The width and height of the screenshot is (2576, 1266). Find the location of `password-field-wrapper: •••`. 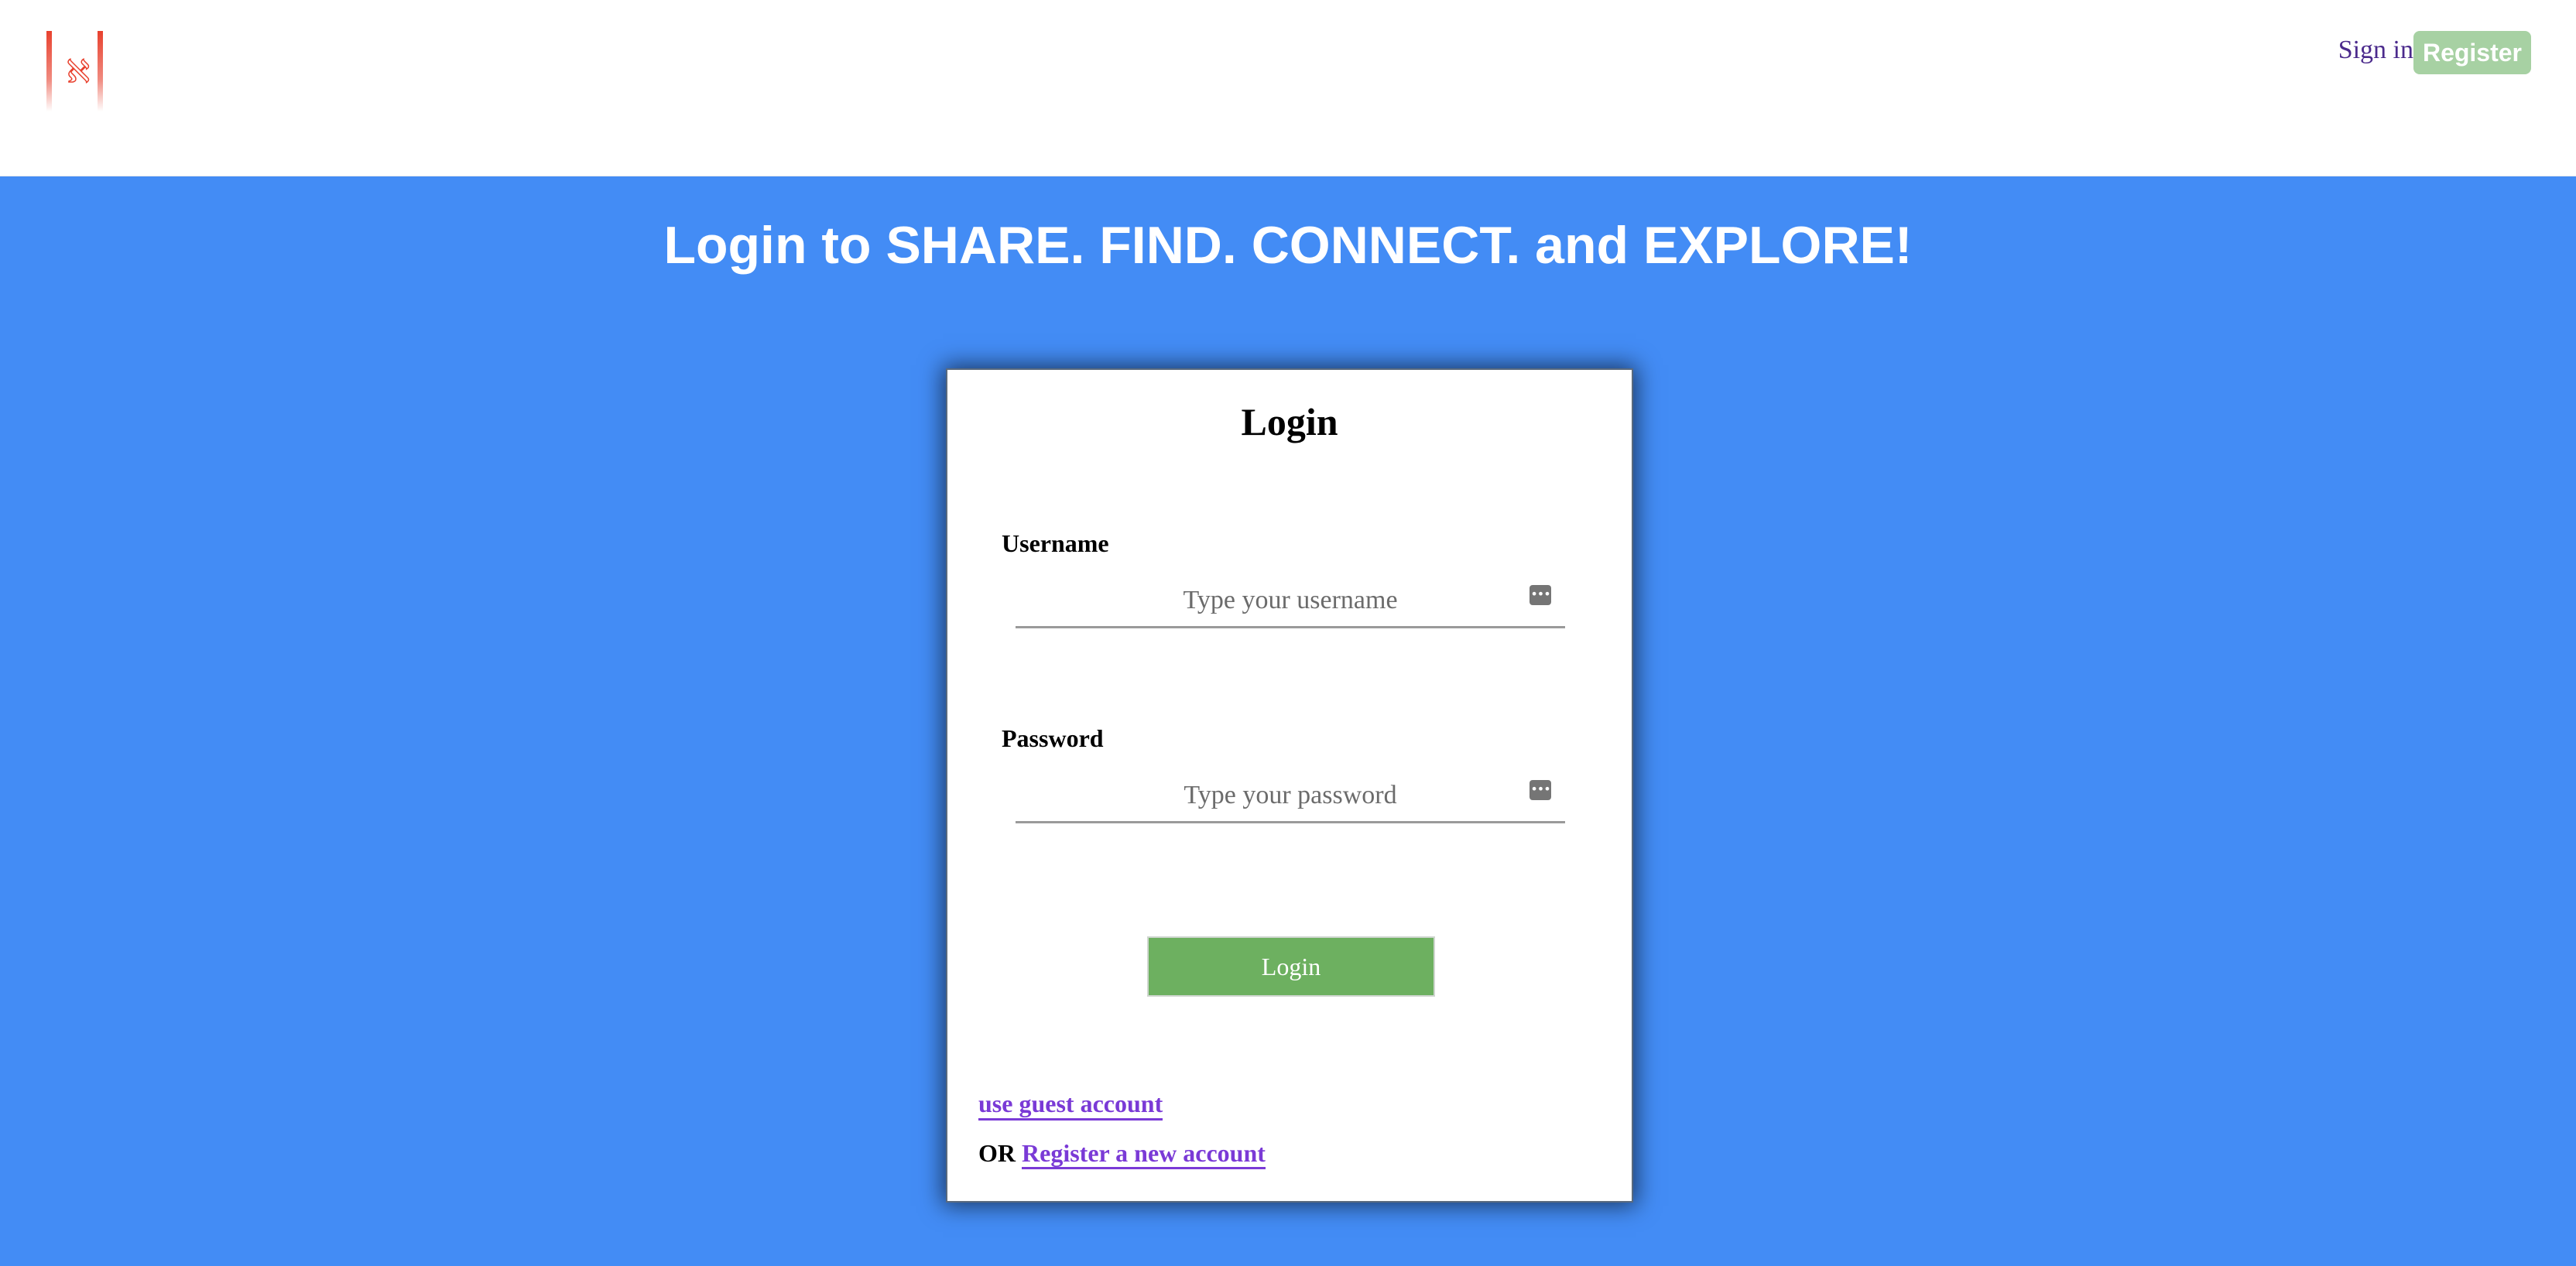

password-field-wrapper: ••• is located at coordinates (1290, 796).